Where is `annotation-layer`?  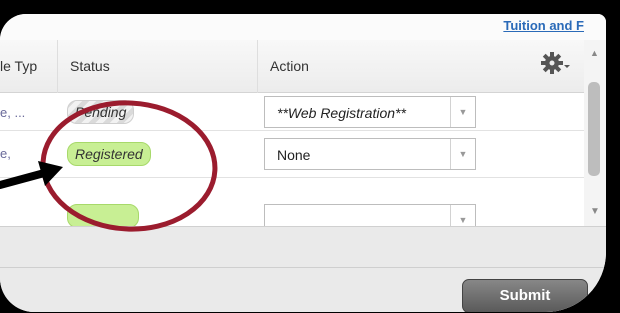
annotation-layer is located at coordinates (109, 166).